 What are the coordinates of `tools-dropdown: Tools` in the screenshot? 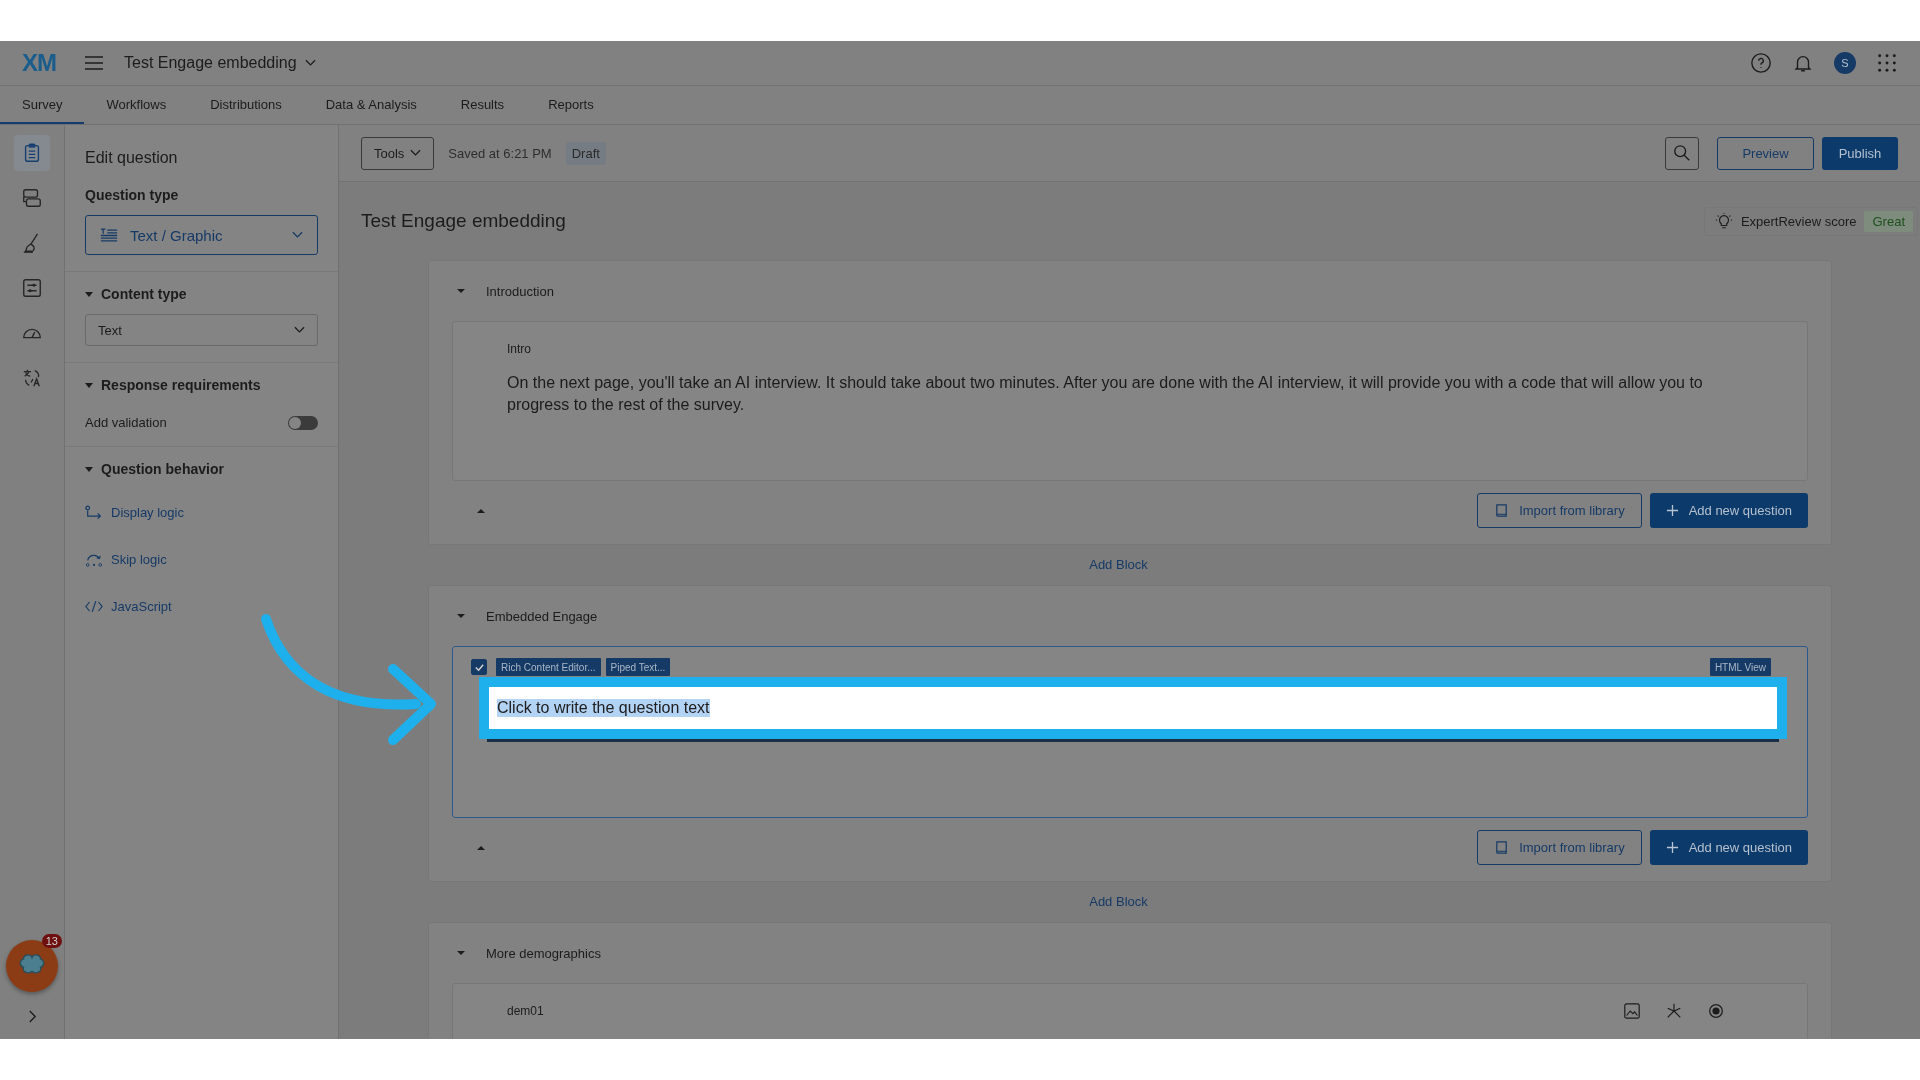 It's located at (398, 153).